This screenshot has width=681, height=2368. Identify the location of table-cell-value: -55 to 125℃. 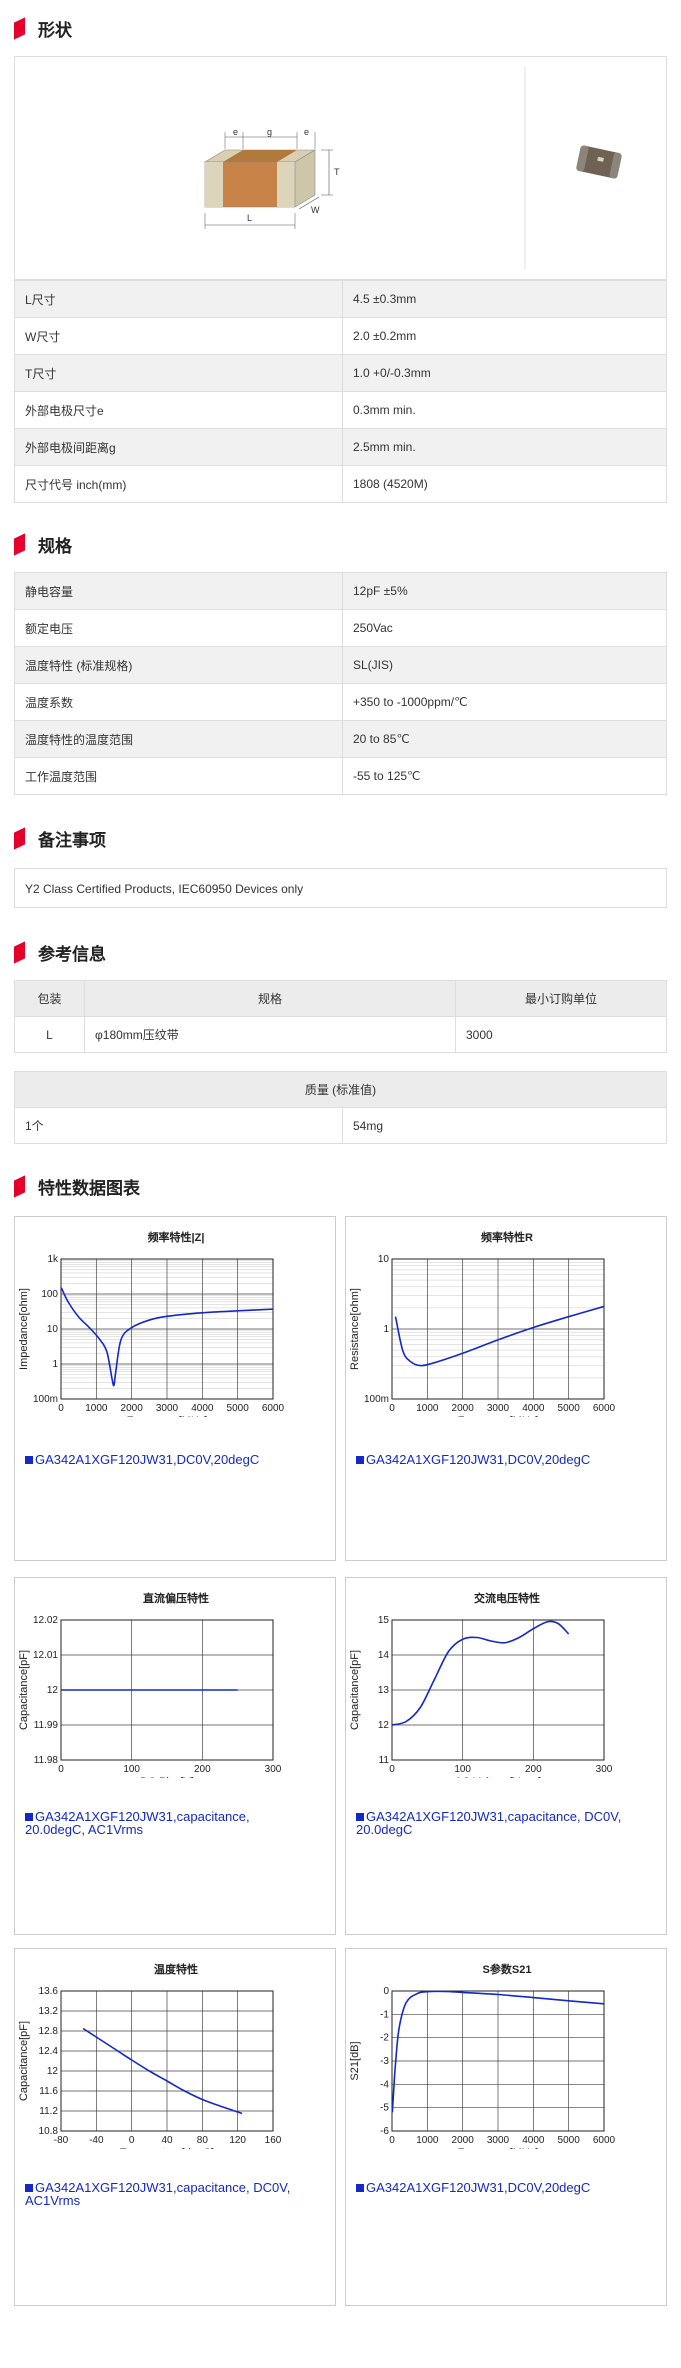
(504, 776).